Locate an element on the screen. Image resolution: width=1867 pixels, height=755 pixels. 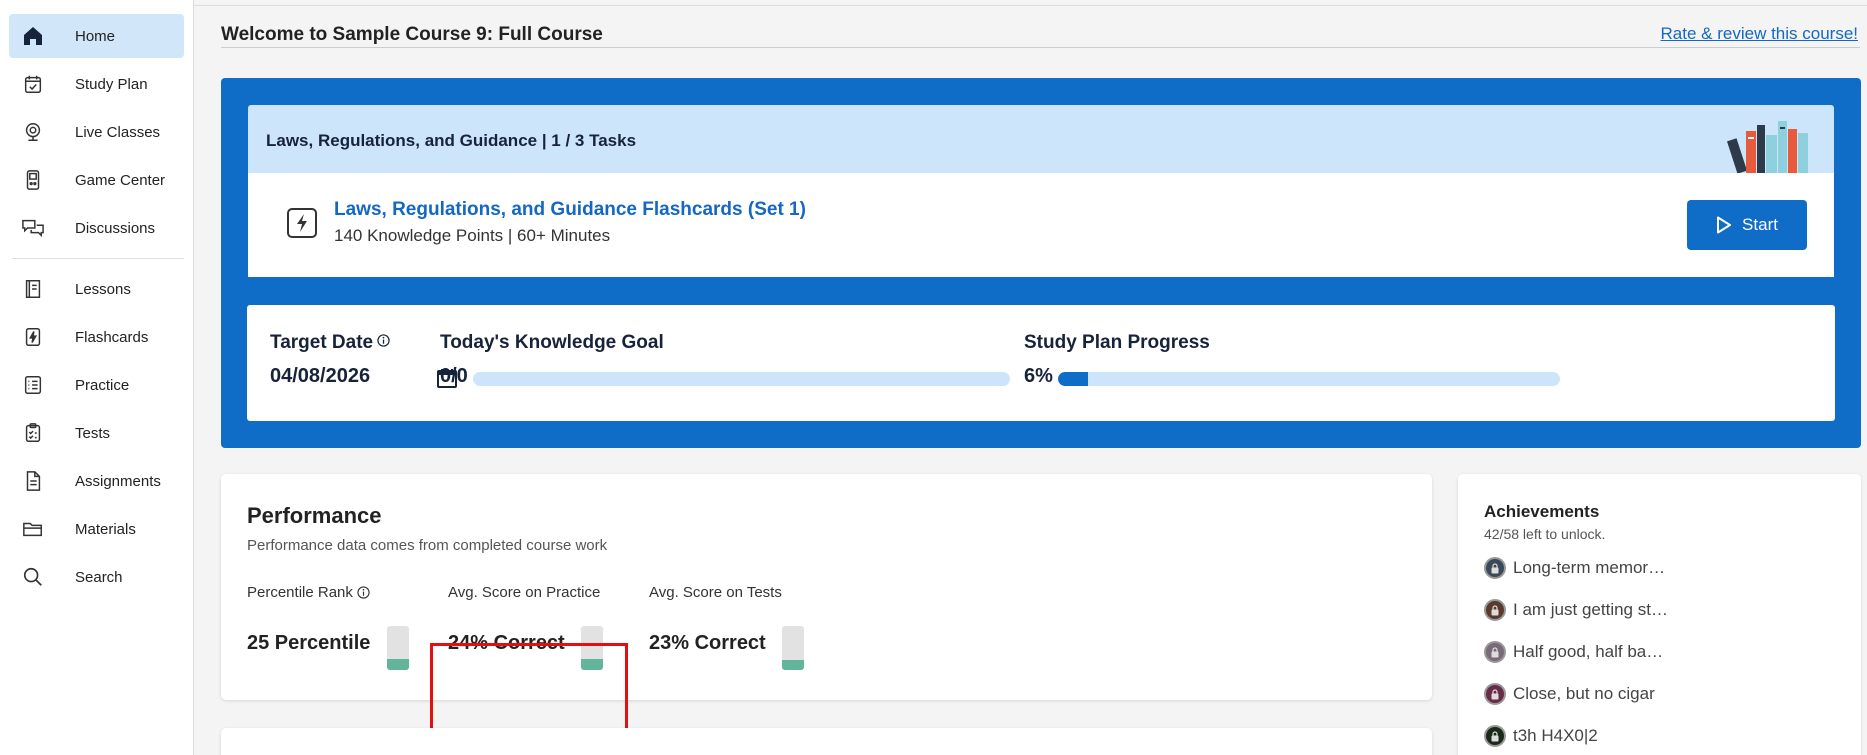
sidebar-item-search: Search is located at coordinates (96, 577).